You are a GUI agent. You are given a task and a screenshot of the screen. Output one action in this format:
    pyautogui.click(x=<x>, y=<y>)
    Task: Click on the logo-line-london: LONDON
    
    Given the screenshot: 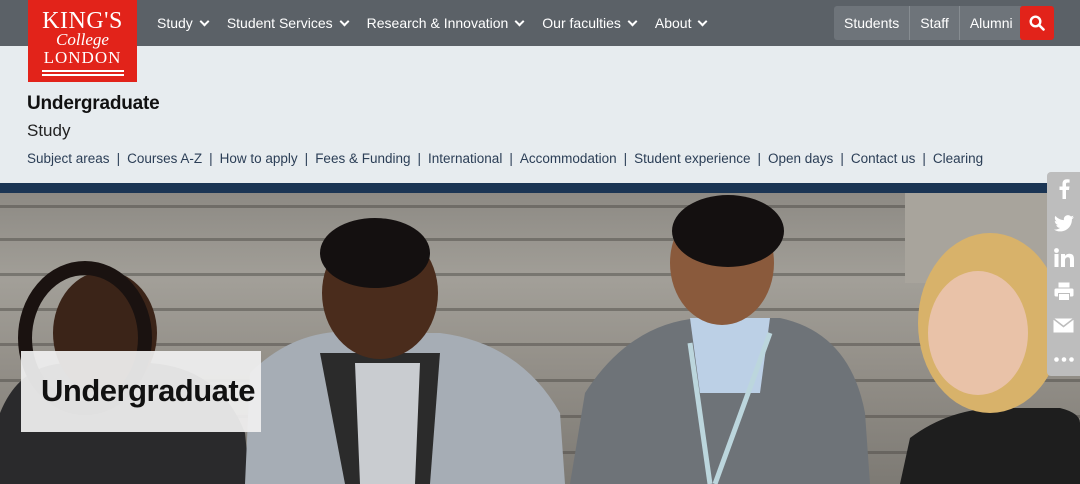 What is the action you would take?
    pyautogui.click(x=82, y=57)
    